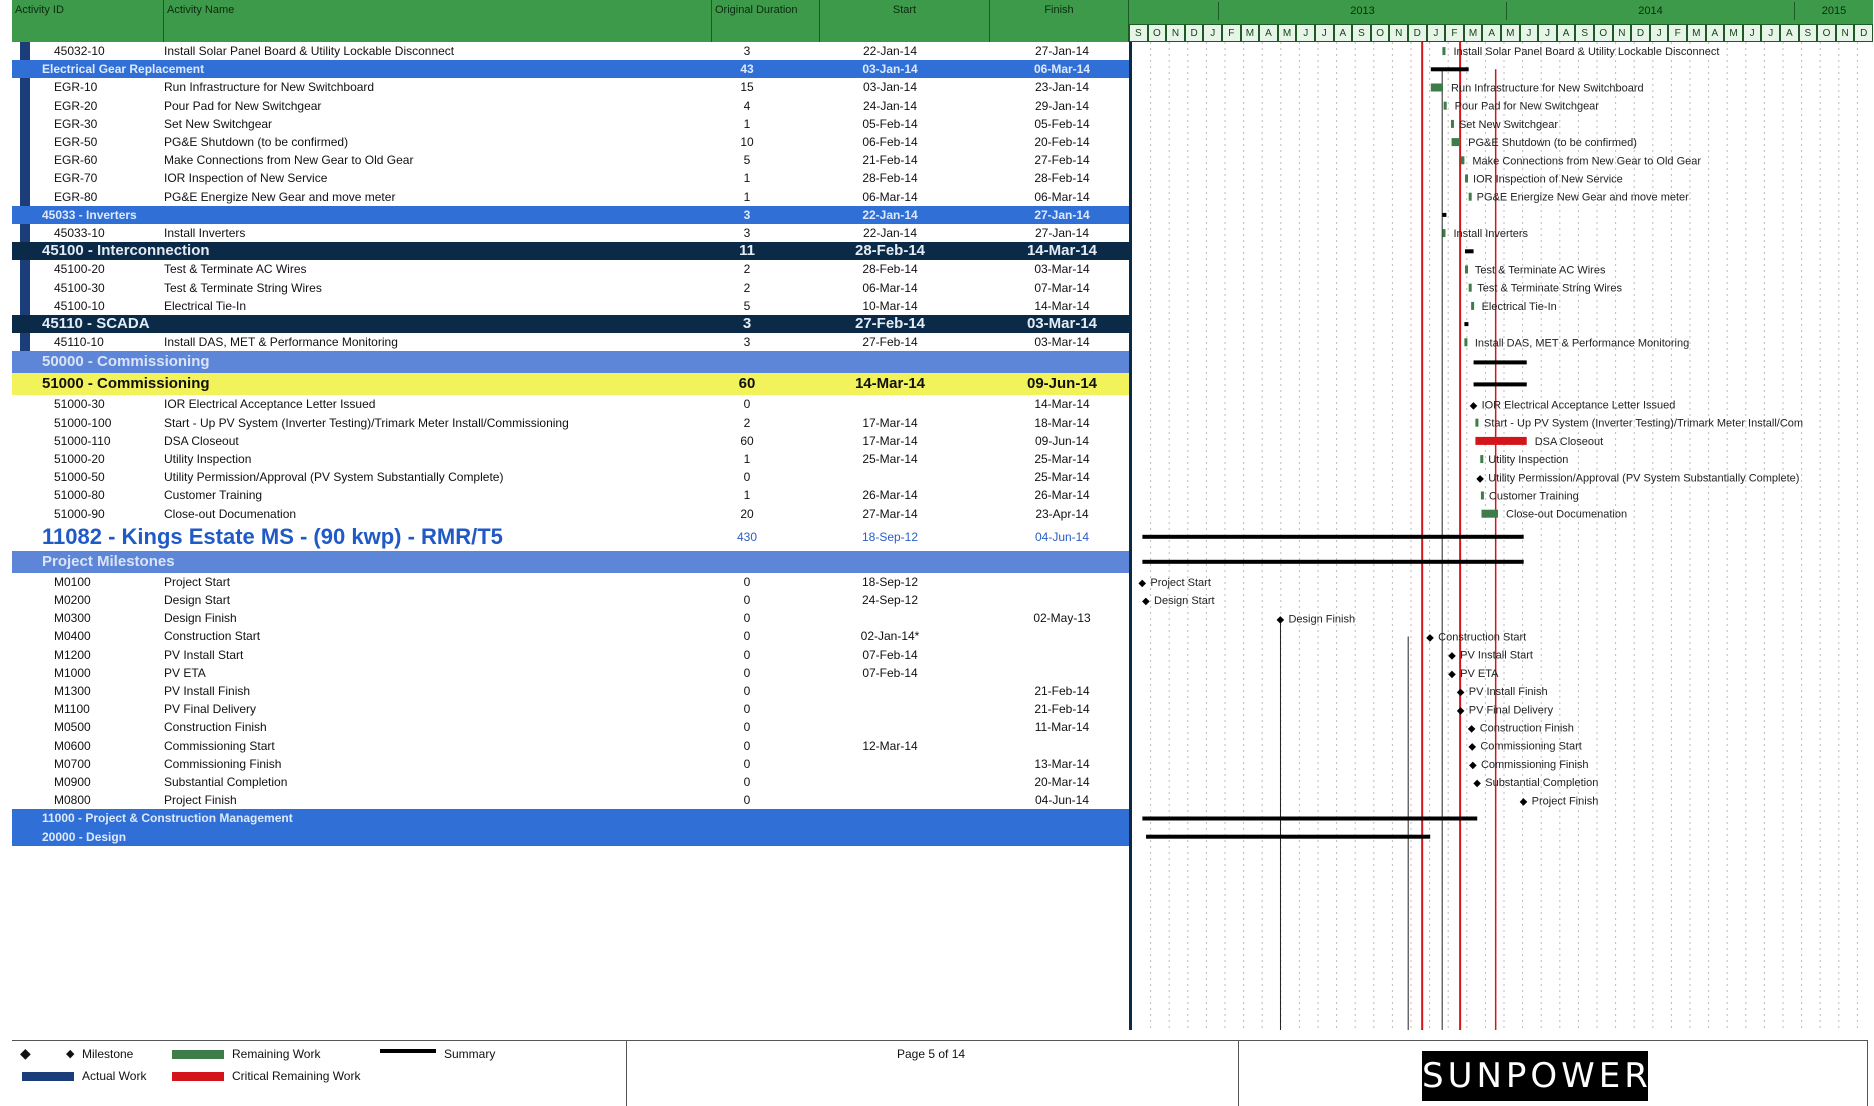 This screenshot has width=1874, height=1106. I want to click on start-date: 07-Feb-14, so click(890, 672).